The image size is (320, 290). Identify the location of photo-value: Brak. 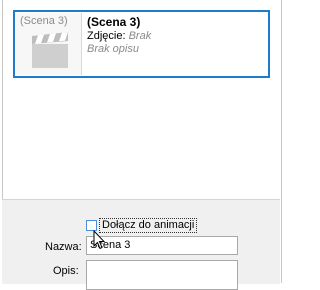
(140, 36).